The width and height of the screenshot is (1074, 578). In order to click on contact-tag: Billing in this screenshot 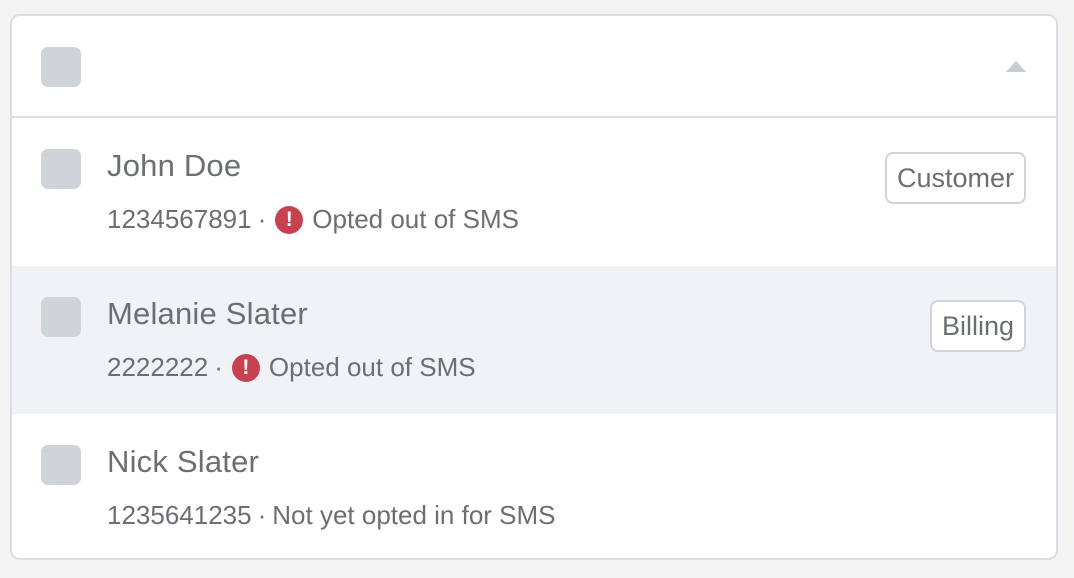, I will do `click(977, 326)`.